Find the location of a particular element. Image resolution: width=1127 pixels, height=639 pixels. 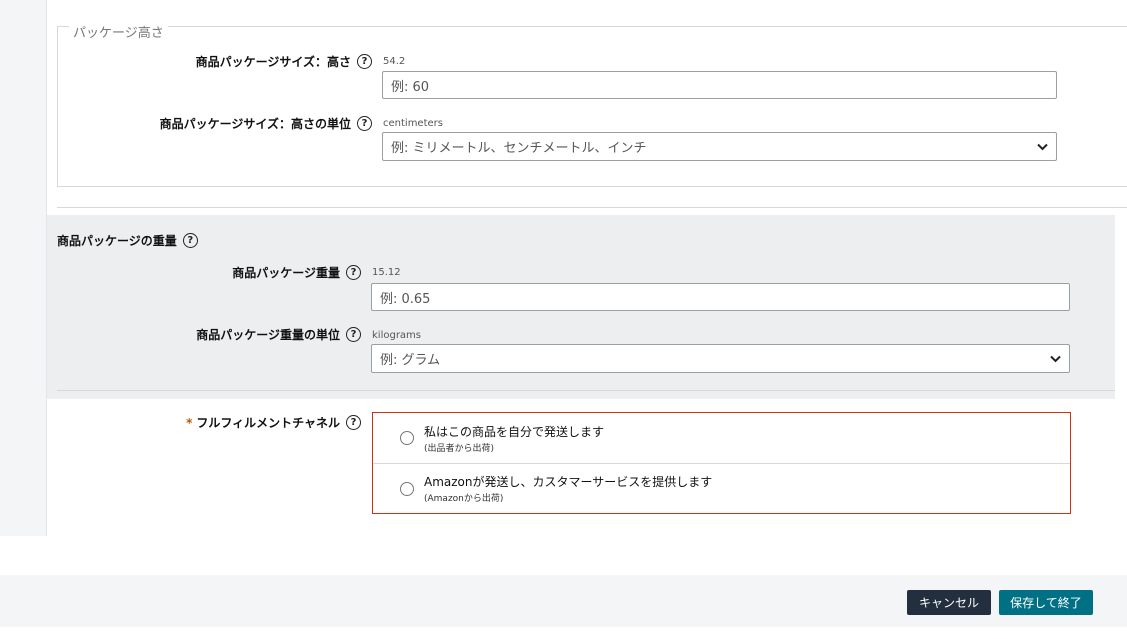

fulfillment-option-merchant: 私はこの商品を自分で発送します (出品者から出荷) is located at coordinates (721, 438).